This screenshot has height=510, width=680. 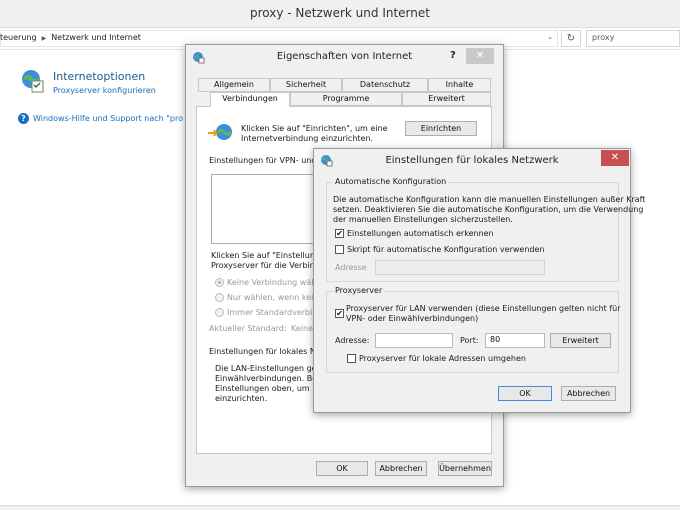 I want to click on lan-settings-label: Einstellungen für lokales Net, so click(x=266, y=351).